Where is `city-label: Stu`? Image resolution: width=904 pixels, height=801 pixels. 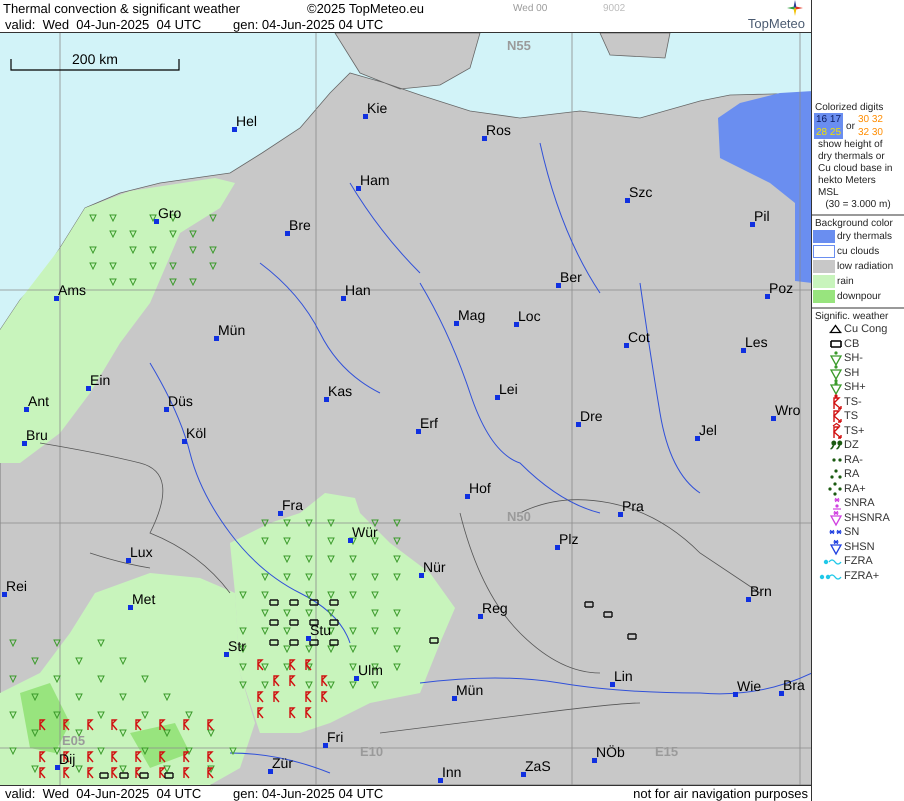 city-label: Stu is located at coordinates (321, 630).